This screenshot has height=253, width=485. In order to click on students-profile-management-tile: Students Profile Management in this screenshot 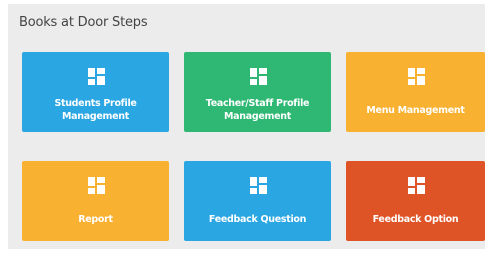, I will do `click(95, 92)`.